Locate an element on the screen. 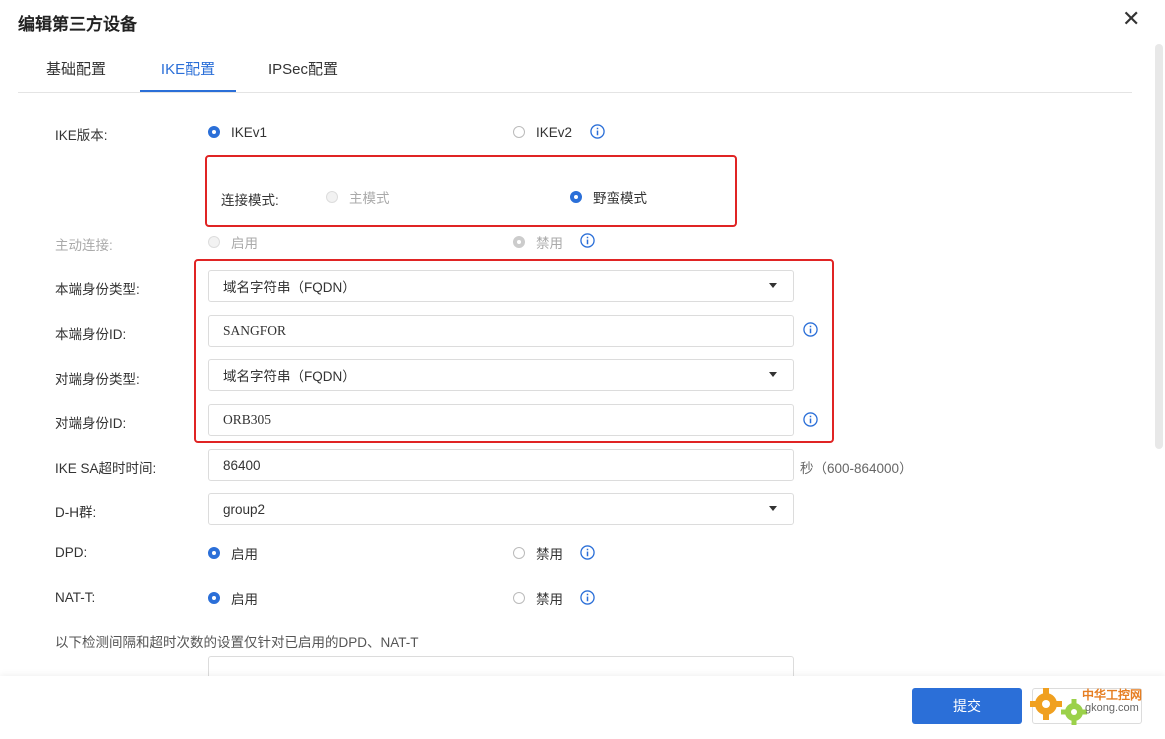 This screenshot has width=1165, height=739. peer-id-label: 对端身份ID: is located at coordinates (91, 423).